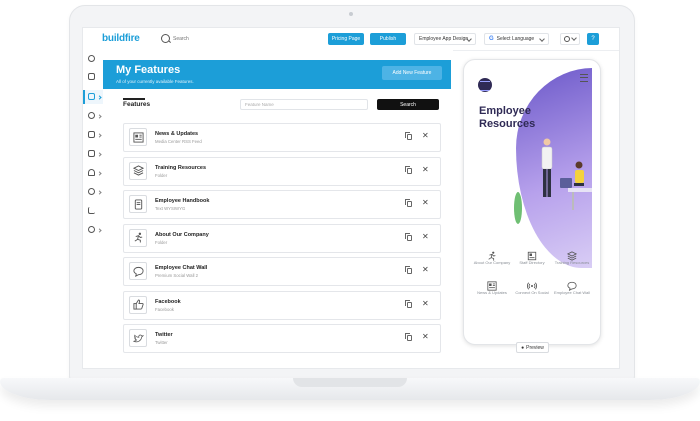 This screenshot has width=700, height=421. What do you see at coordinates (572, 256) in the screenshot?
I see `phone-nav-item: Training Resources` at bounding box center [572, 256].